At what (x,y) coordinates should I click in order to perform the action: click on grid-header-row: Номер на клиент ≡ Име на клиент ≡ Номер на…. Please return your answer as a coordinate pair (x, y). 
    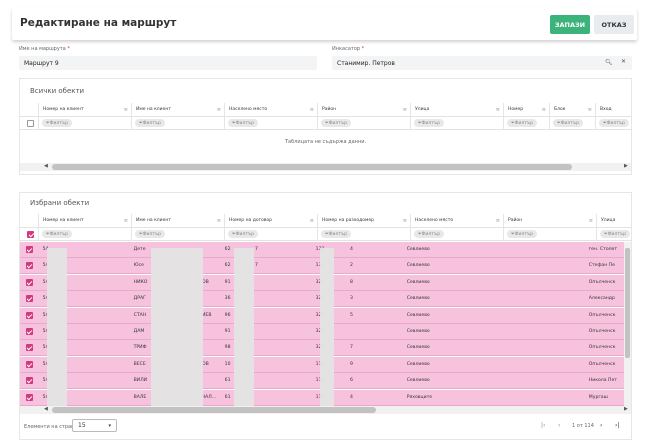
    Looking at the image, I should click on (325, 221).